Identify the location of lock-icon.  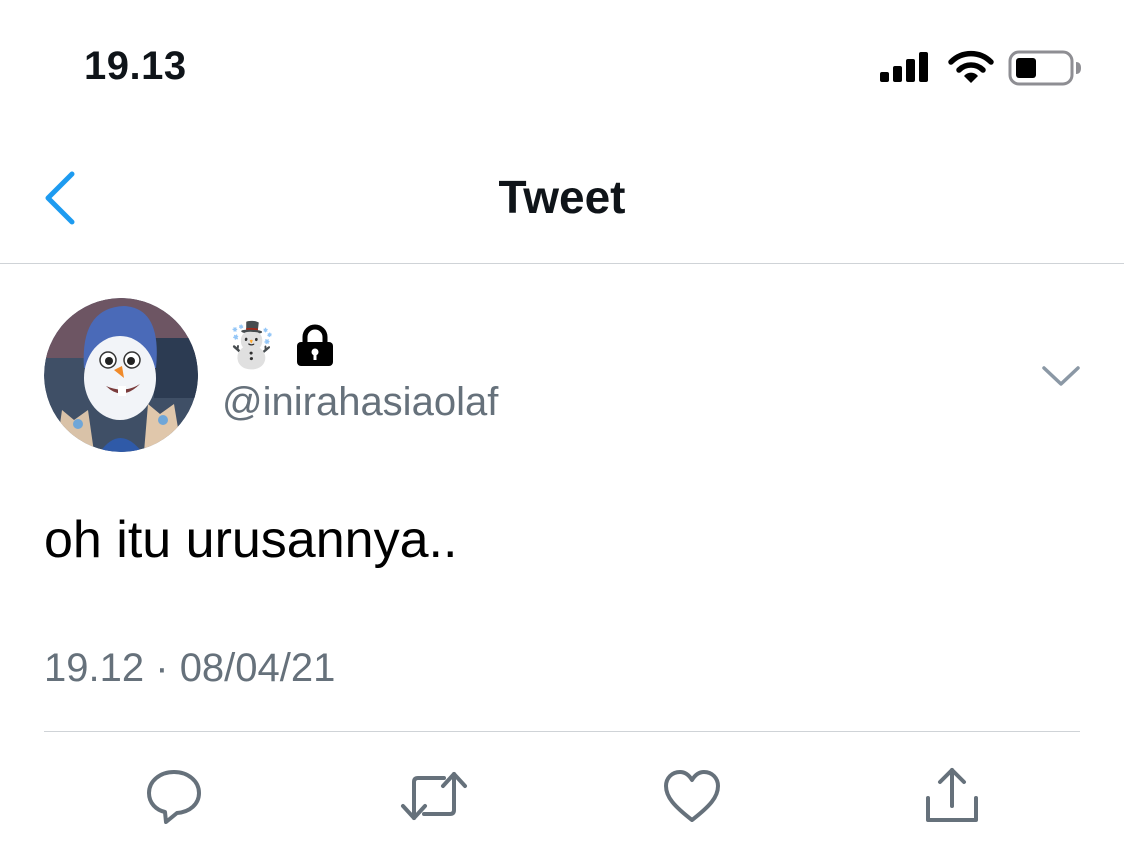
(314, 345).